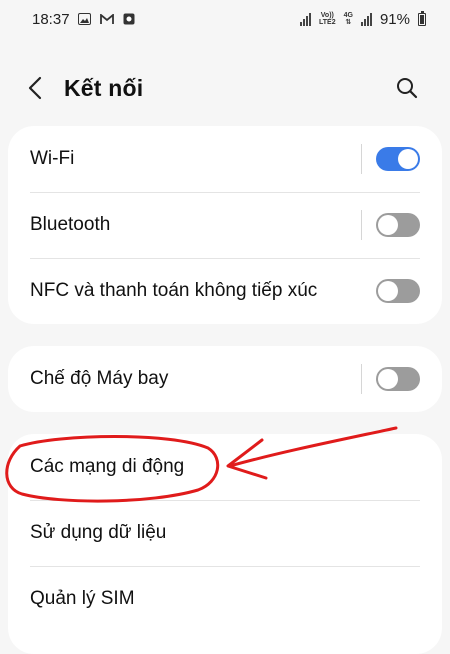 The image size is (450, 654). Describe the element at coordinates (348, 15) in the screenshot. I see `network-type: 4G` at that location.